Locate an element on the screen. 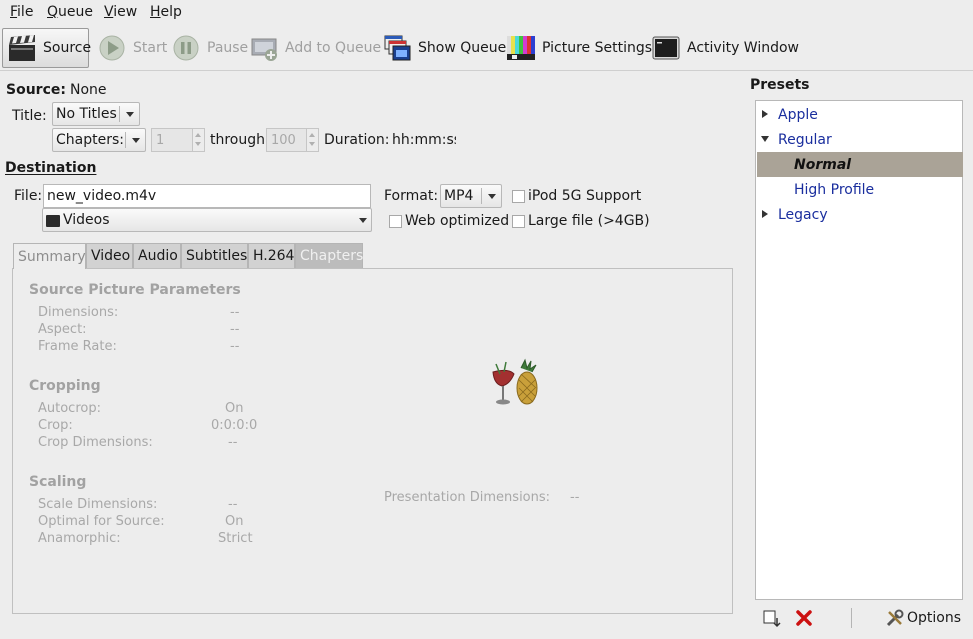 Image resolution: width=973 pixels, height=639 pixels. file-label: File: is located at coordinates (28, 196).